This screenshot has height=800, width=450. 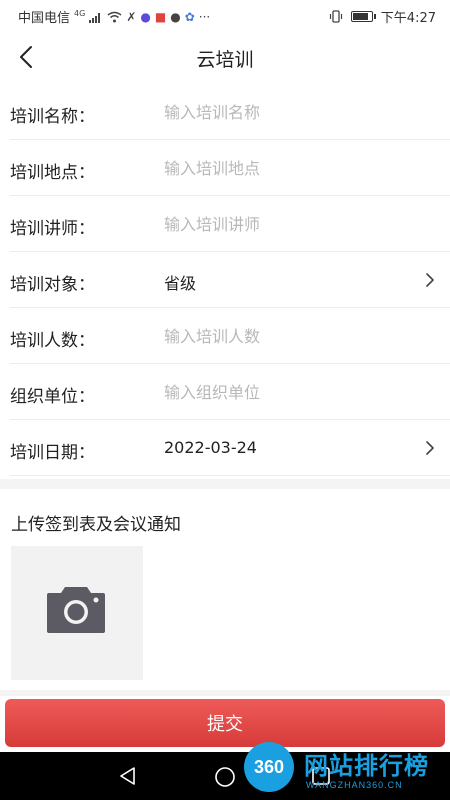 I want to click on watermark-subtext: WANGZHAN360.CN, so click(x=354, y=785).